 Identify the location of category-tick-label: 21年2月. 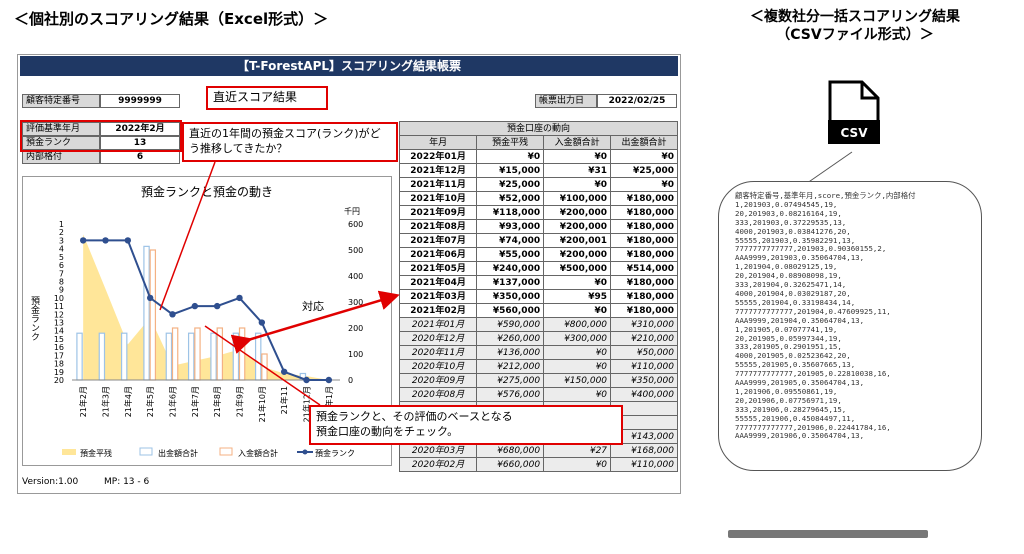
(83, 401).